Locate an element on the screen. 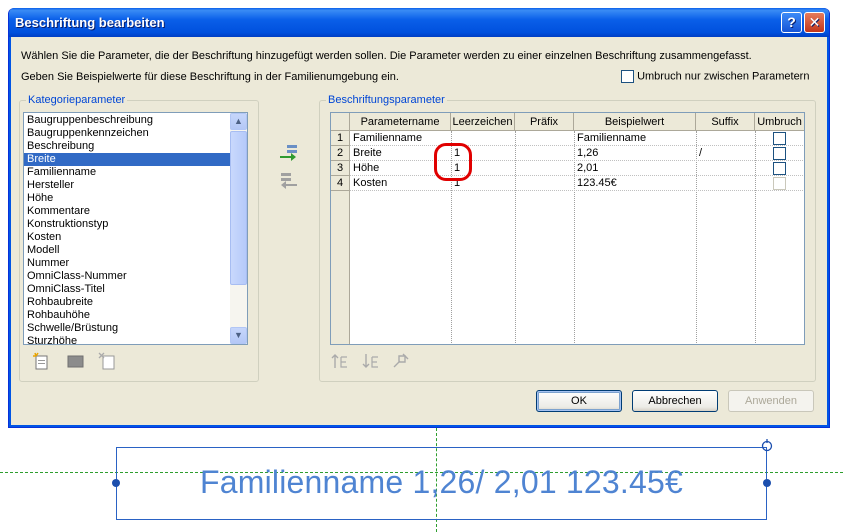  sample-value-cell: 123.45€ is located at coordinates (635, 183).